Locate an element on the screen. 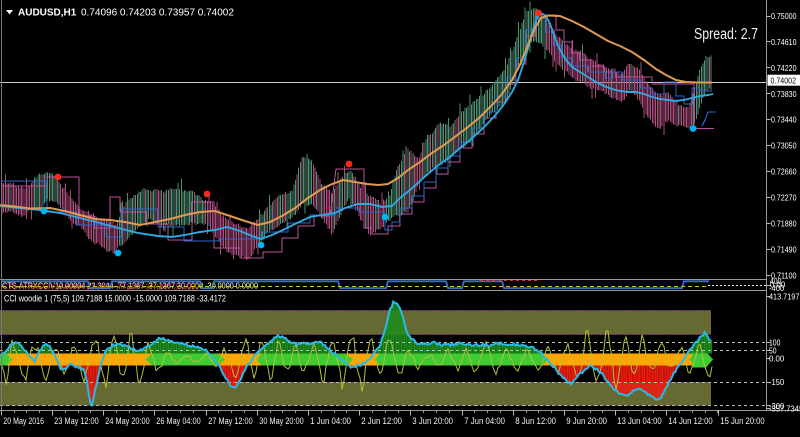 The height and width of the screenshot is (437, 800). svg-text: 27 May 12:00 is located at coordinates (230, 421).